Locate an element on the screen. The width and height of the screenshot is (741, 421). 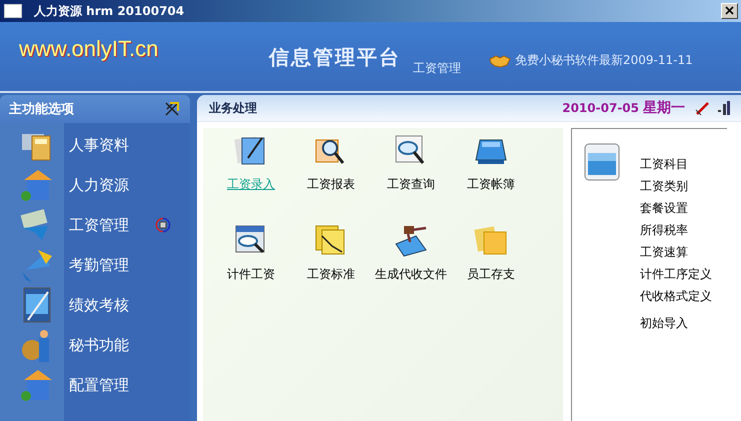
task-link: 工资报表 is located at coordinates (331, 184).